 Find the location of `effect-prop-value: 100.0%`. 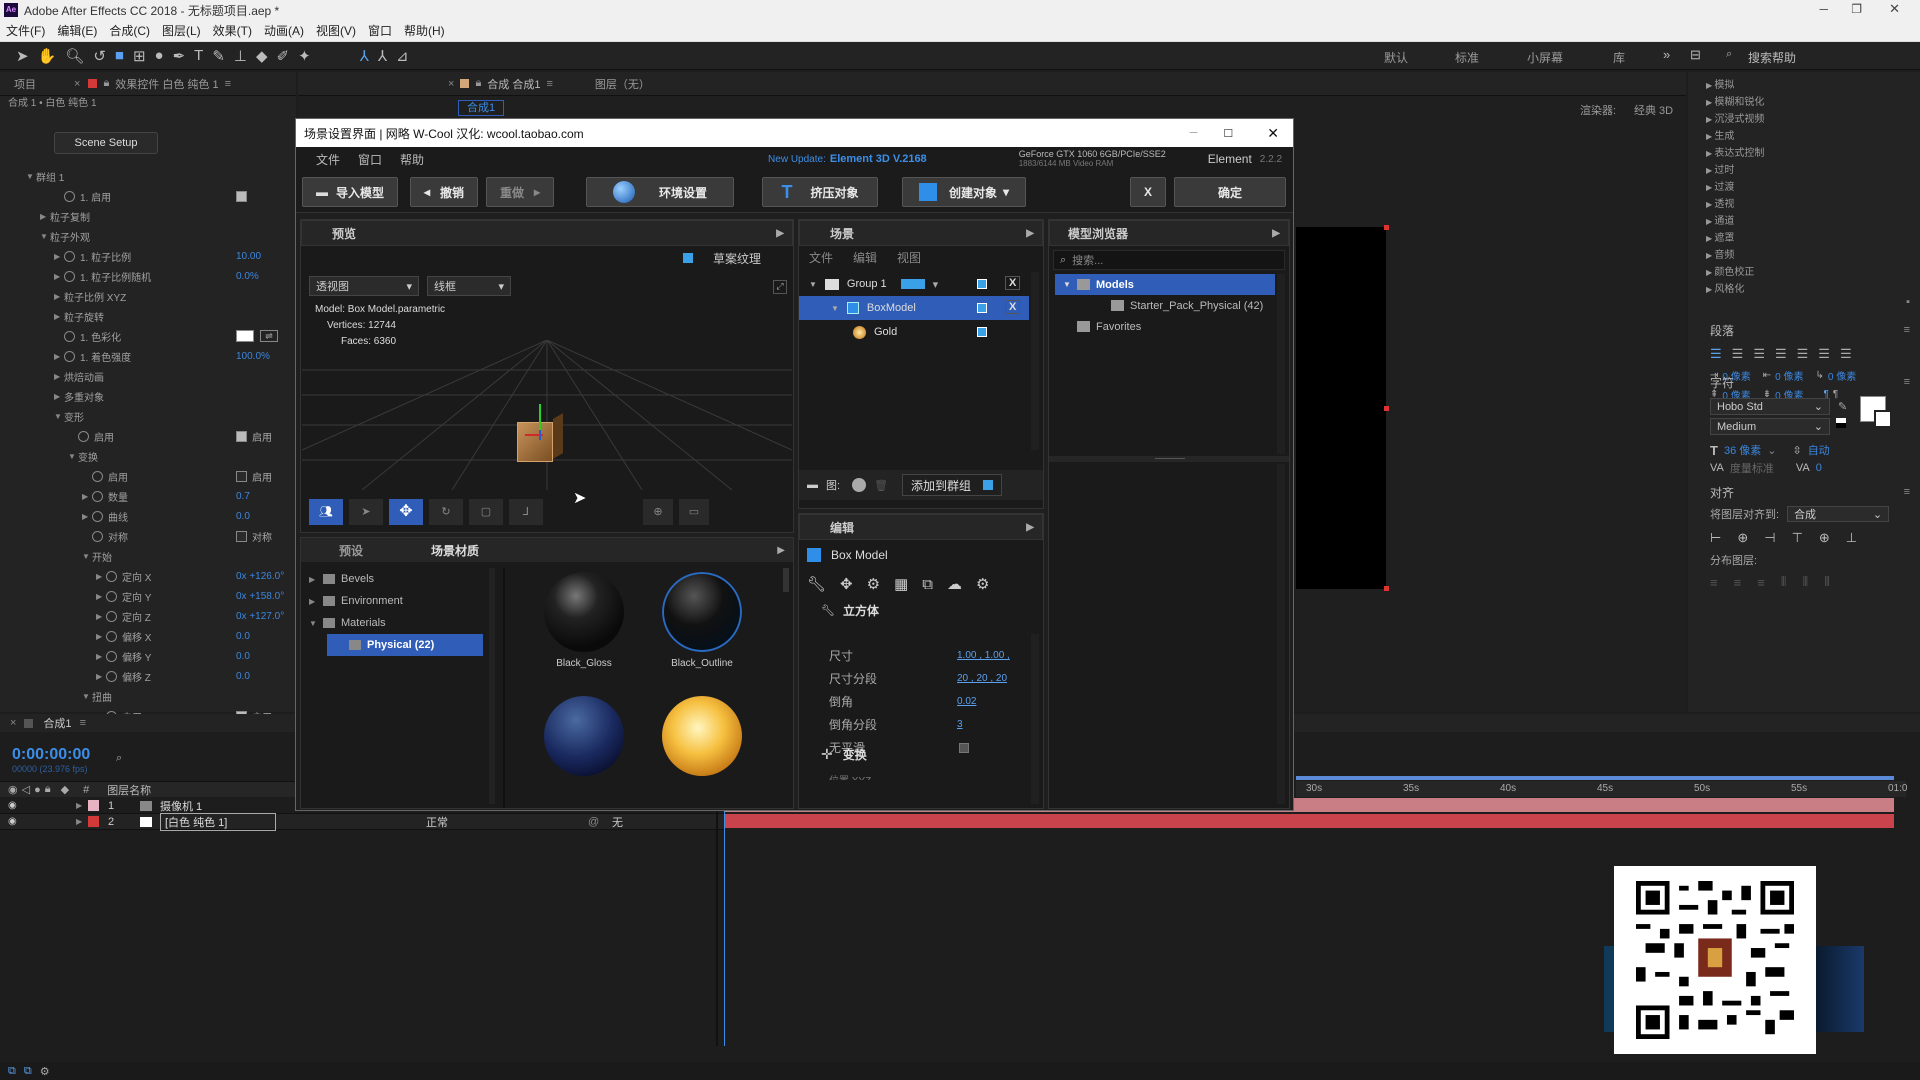

effect-prop-value: 100.0% is located at coordinates (253, 356).